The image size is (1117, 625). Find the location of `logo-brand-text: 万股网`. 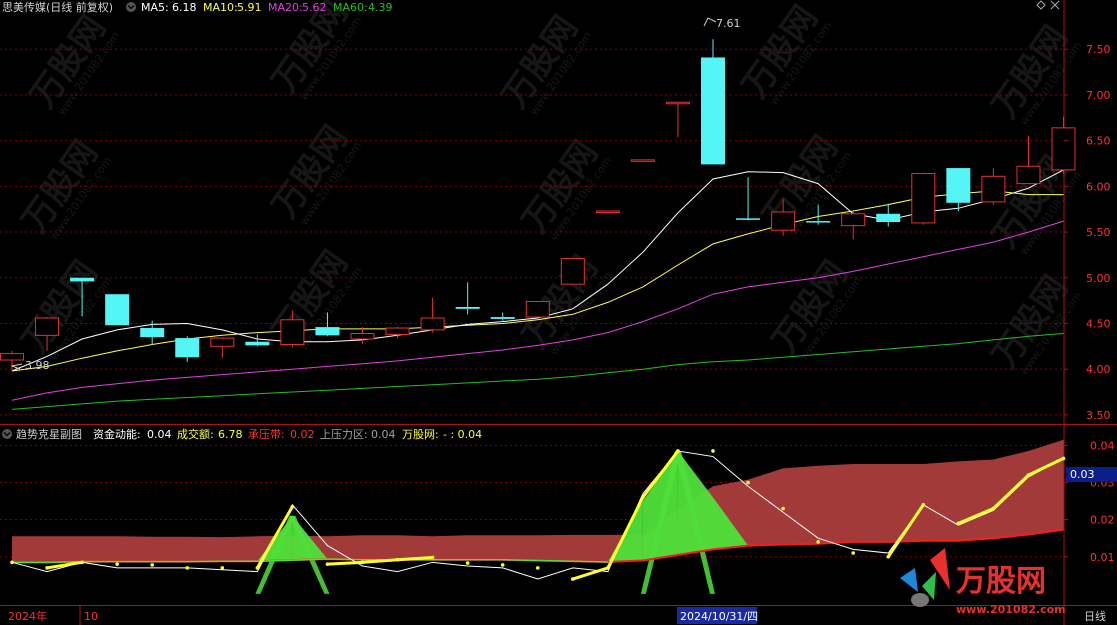

logo-brand-text: 万股网 is located at coordinates (1001, 581).